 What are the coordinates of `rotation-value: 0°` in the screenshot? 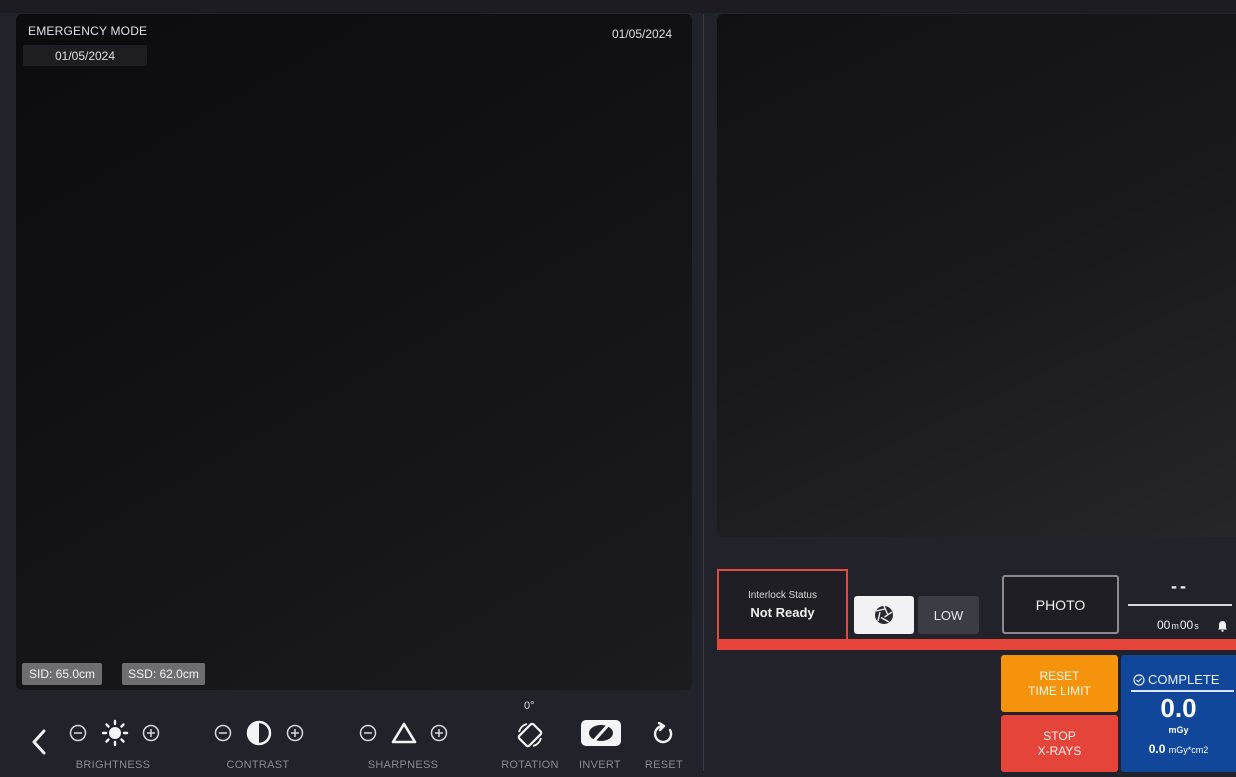 It's located at (529, 706).